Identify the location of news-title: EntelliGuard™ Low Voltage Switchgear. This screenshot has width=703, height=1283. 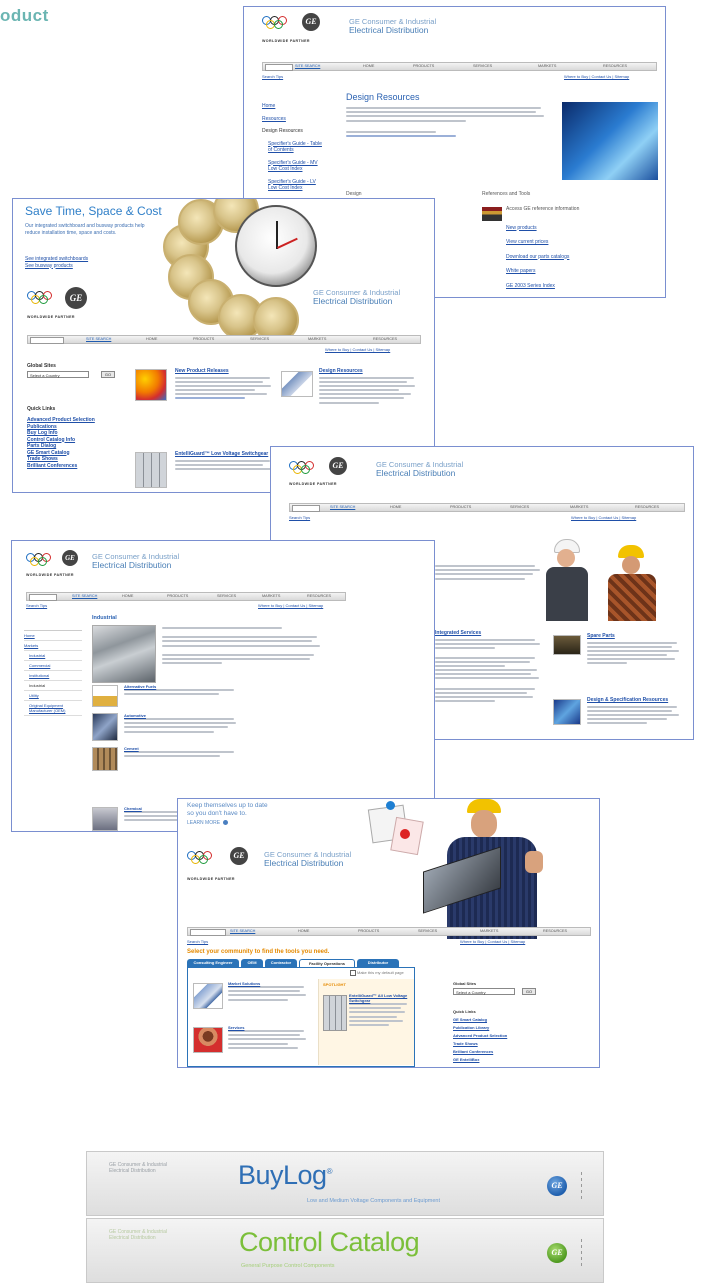
(225, 454).